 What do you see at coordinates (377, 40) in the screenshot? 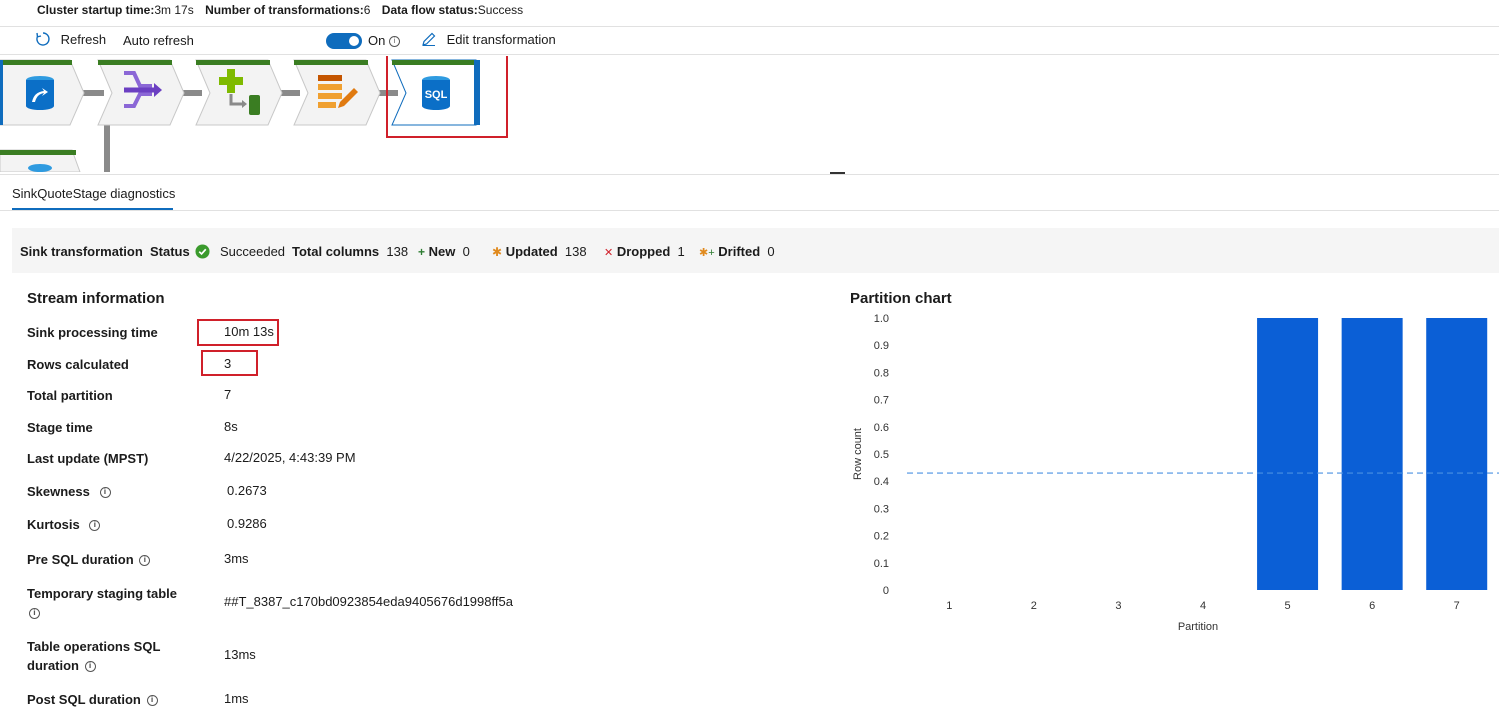
I see `toggle-on-label: On` at bounding box center [377, 40].